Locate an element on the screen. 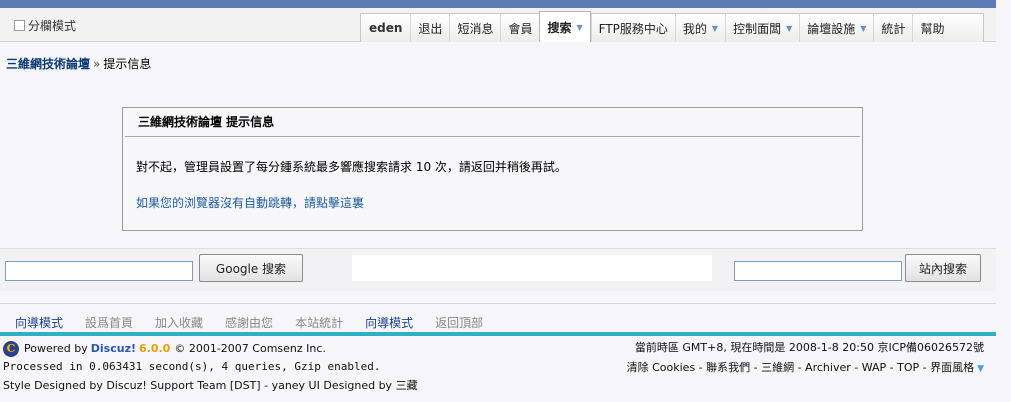  nav-control-panel-label: 控制面闆 is located at coordinates (757, 28).